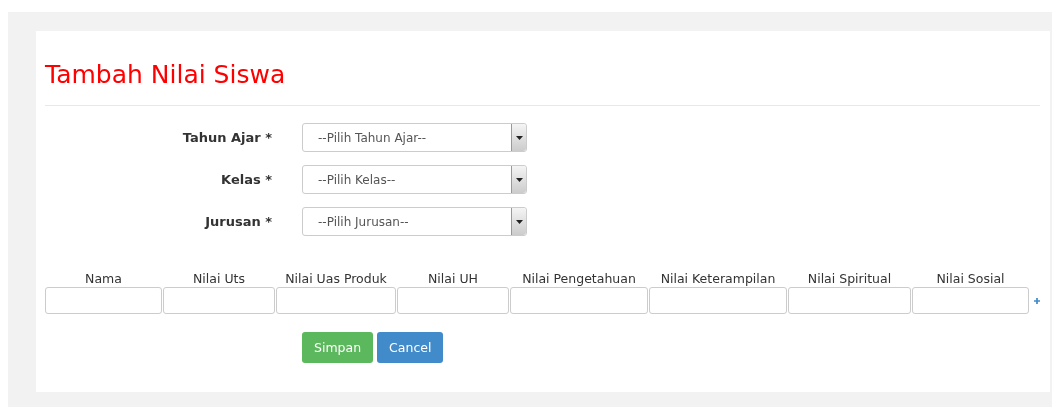  What do you see at coordinates (718, 278) in the screenshot?
I see `column-header: Nilai Keterampilan` at bounding box center [718, 278].